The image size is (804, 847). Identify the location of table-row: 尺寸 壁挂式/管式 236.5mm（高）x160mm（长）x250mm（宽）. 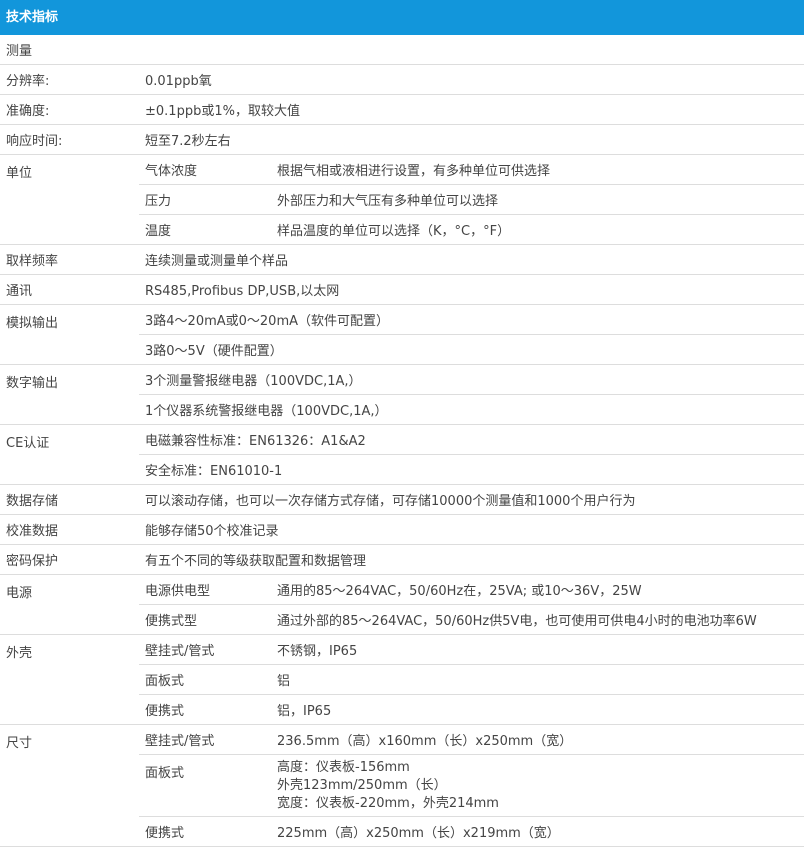
(402, 785).